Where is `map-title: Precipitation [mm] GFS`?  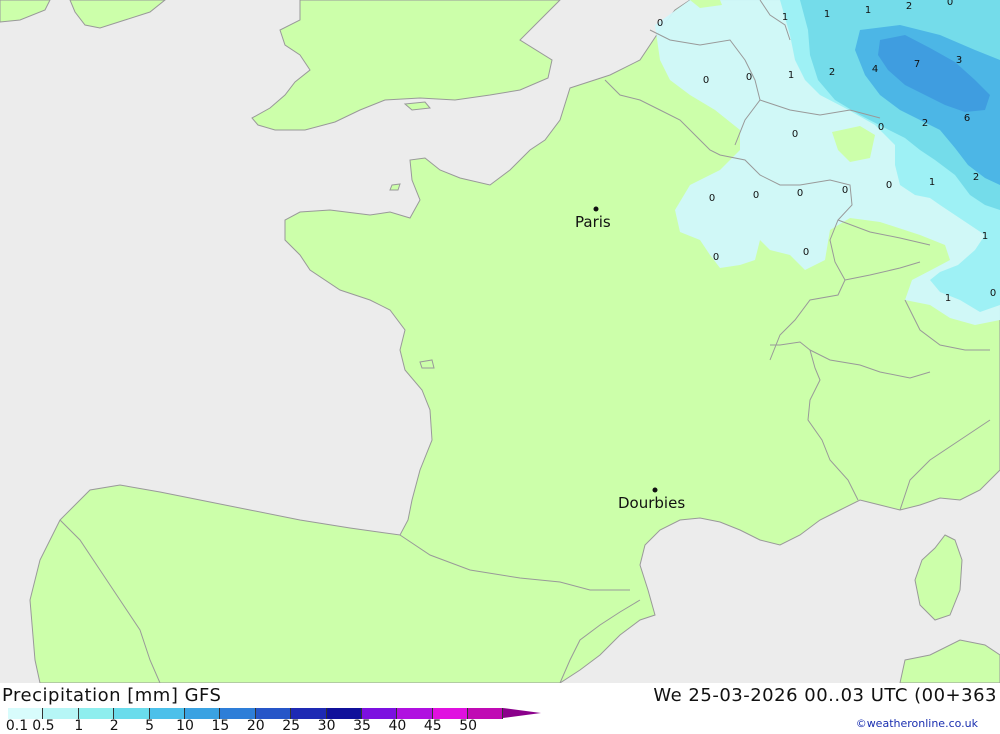
map-title: Precipitation [mm] GFS is located at coordinates (112, 695).